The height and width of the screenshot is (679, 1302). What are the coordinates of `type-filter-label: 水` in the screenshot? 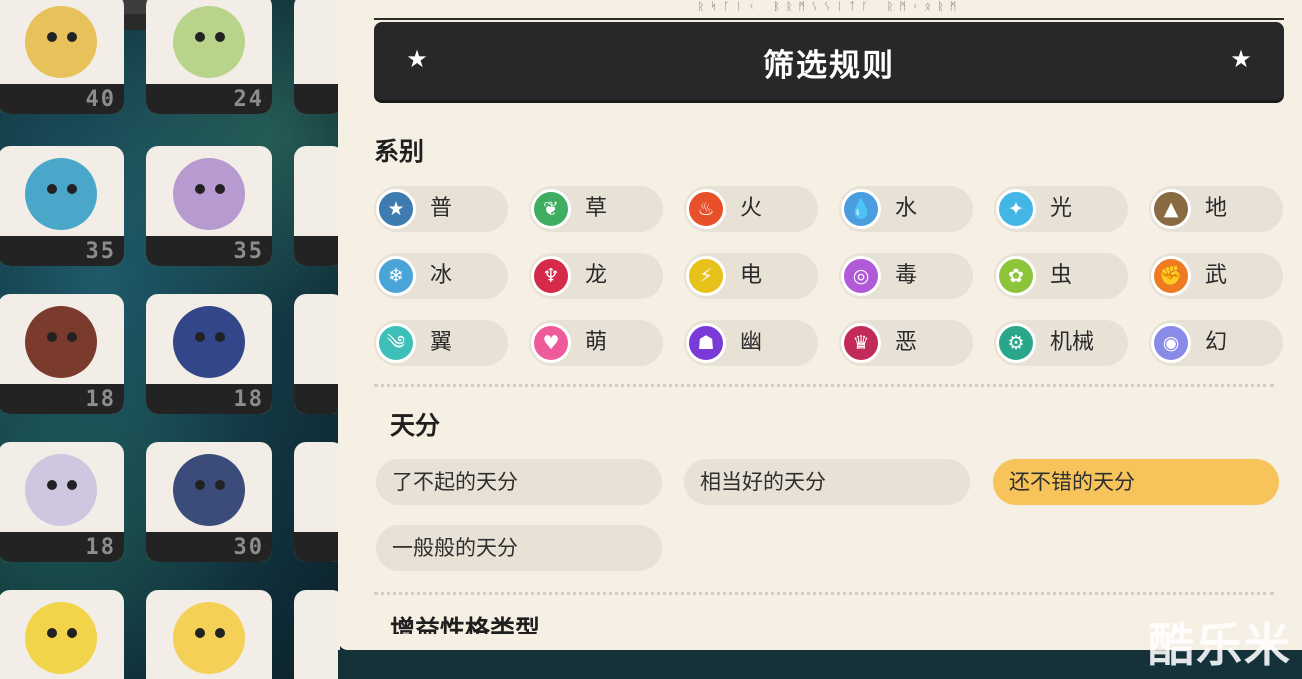 It's located at (906, 208).